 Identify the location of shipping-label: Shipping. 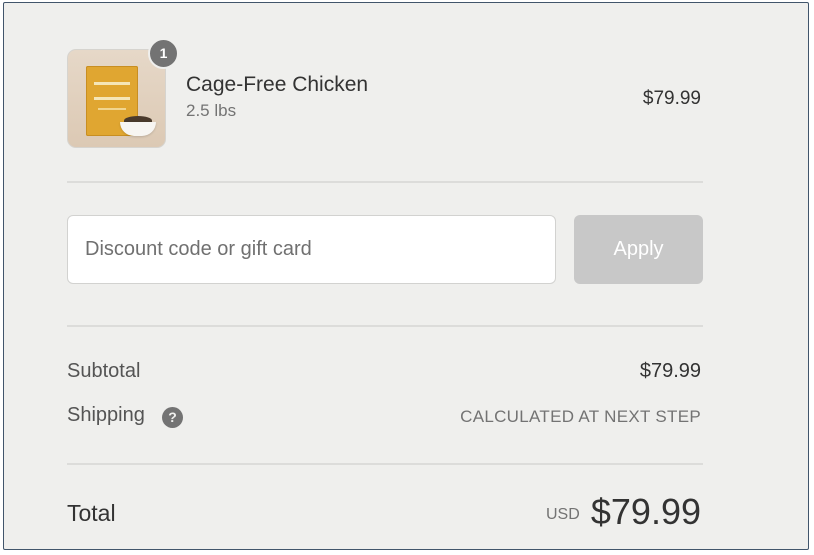
(106, 415).